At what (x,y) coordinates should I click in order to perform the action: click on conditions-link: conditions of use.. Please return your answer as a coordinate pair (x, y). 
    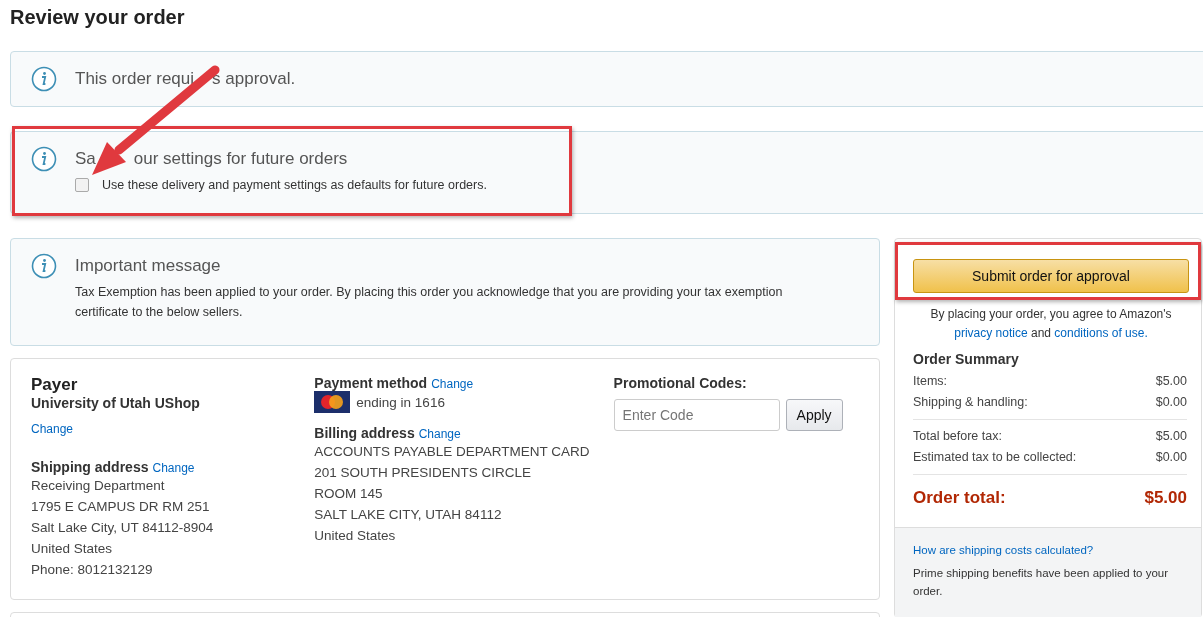
    Looking at the image, I should click on (1101, 333).